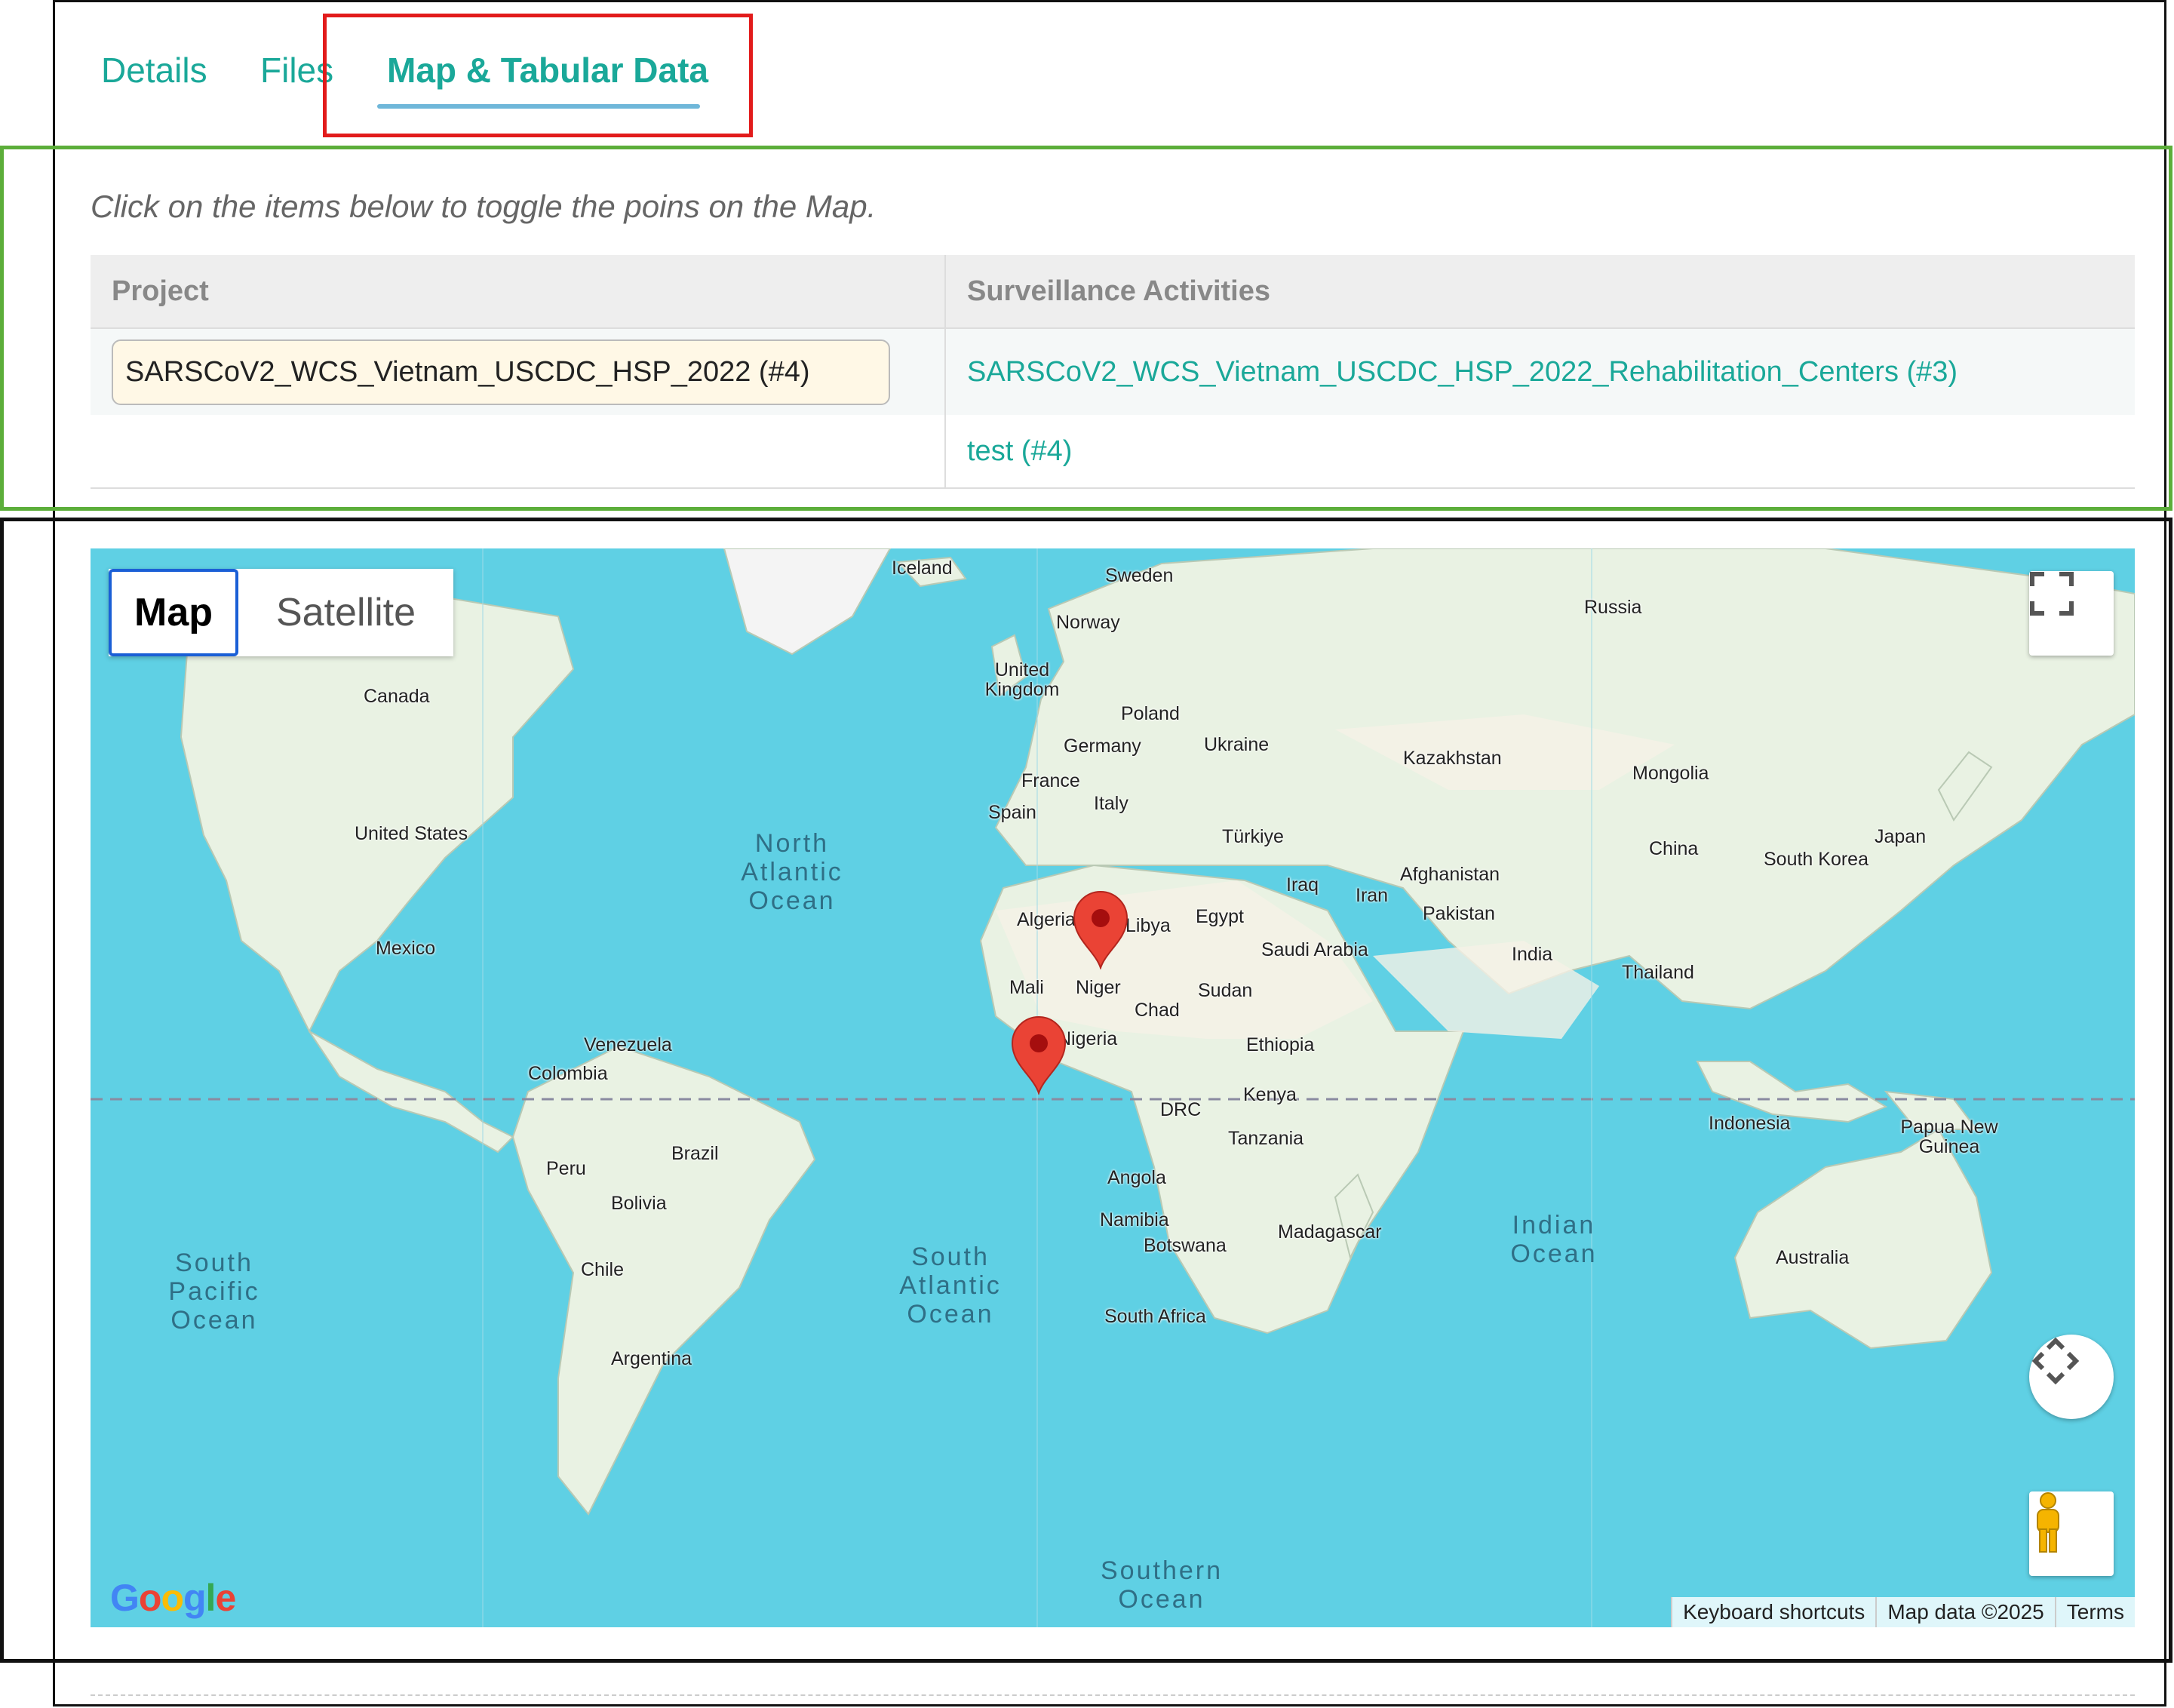 The width and height of the screenshot is (2174, 1708). Describe the element at coordinates (154, 70) in the screenshot. I see `tab-details: Details` at that location.